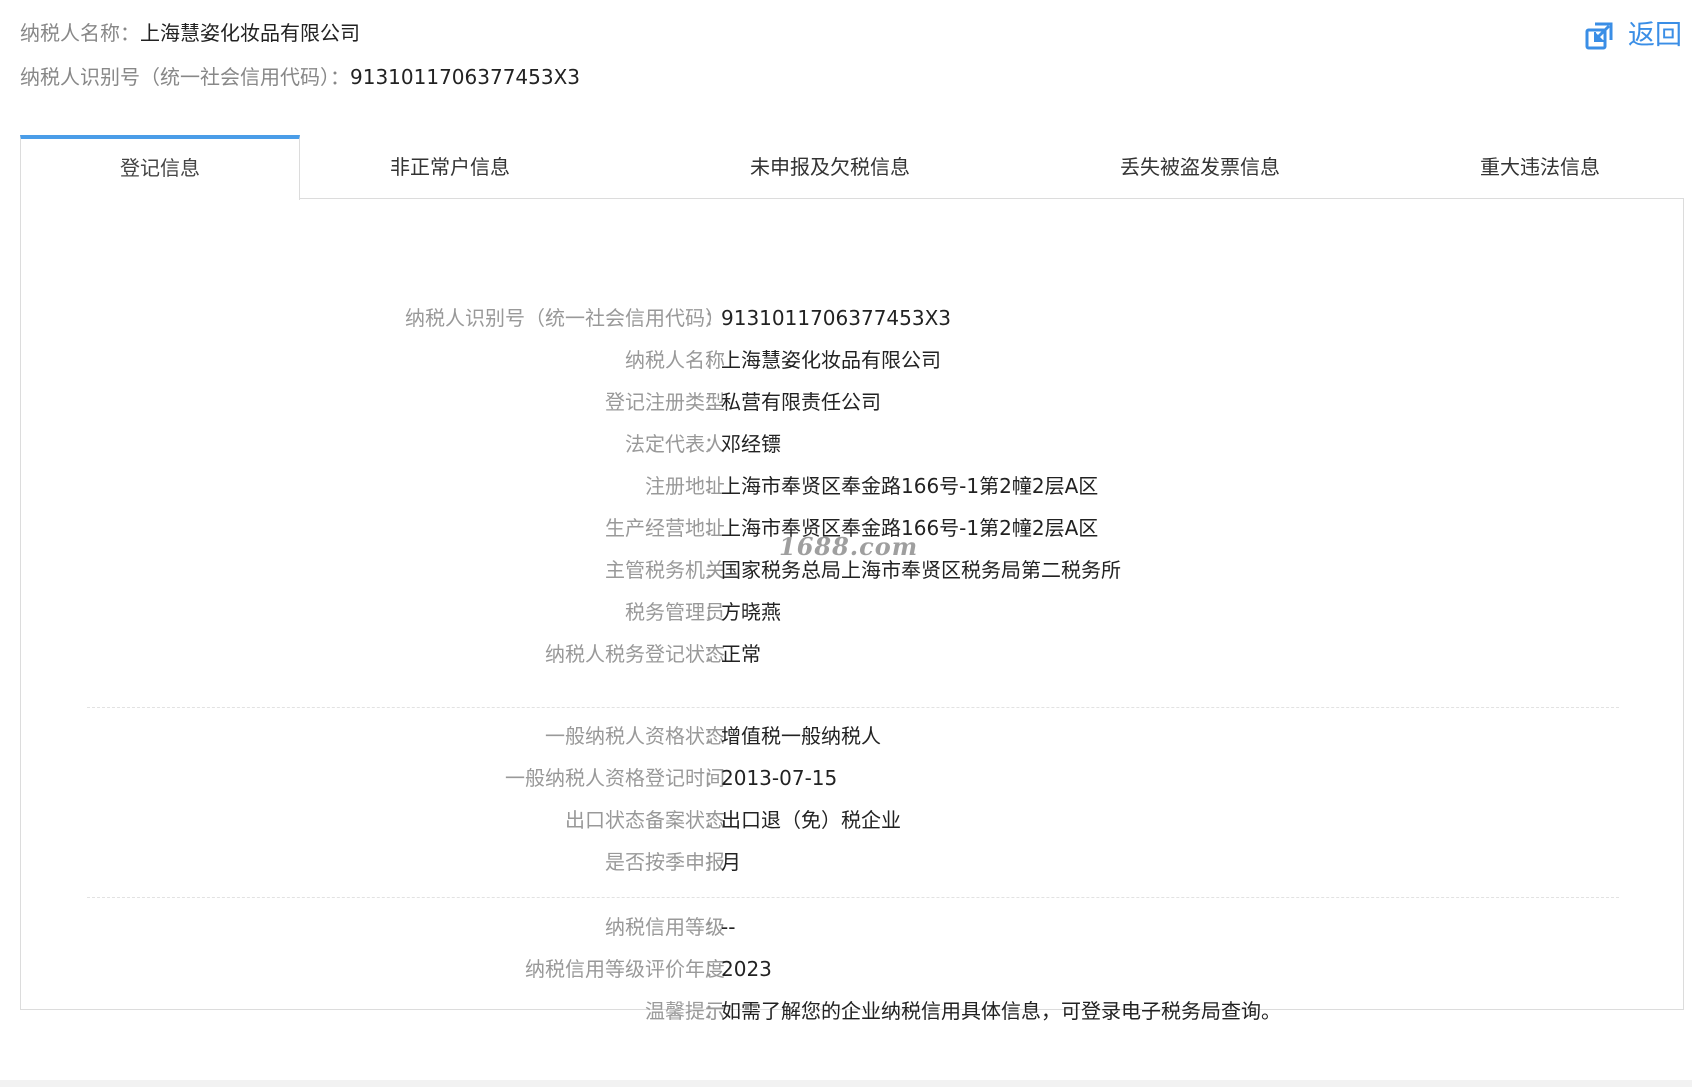 Image resolution: width=1692 pixels, height=1087 pixels. What do you see at coordinates (1001, 1011) in the screenshot?
I see `field-value: 如需了解您的企业纳税信用具体信息，可登录电子税务局查询。` at bounding box center [1001, 1011].